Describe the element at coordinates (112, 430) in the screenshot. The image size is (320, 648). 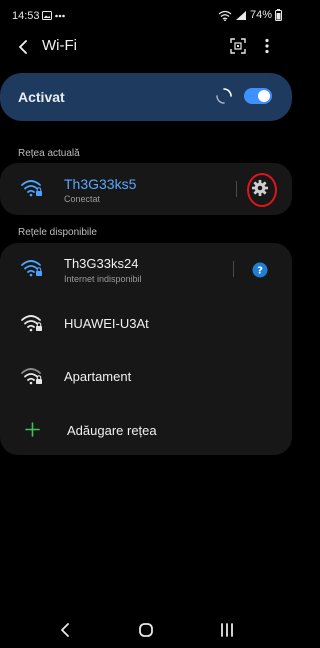
I see `add-network-label: Adăugare rețea` at that location.